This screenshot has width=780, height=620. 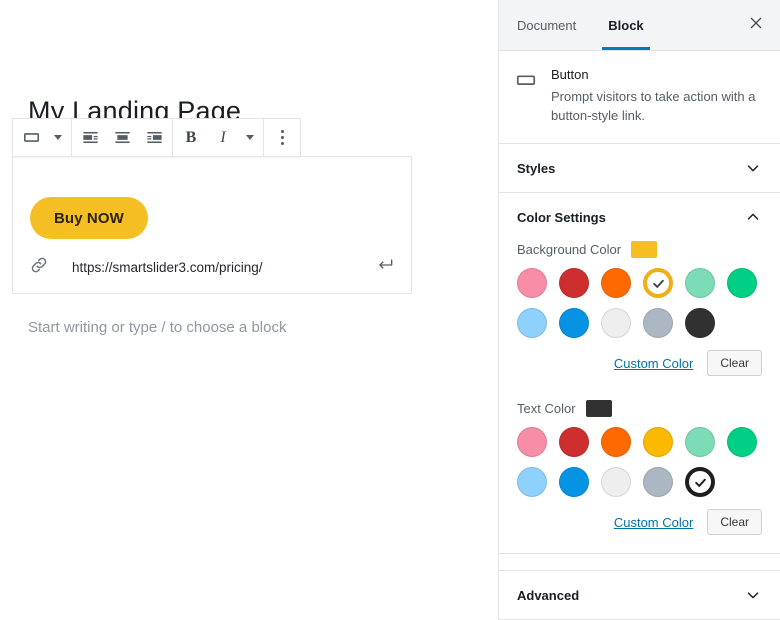 I want to click on block-type-dropdown-button, so click(x=58, y=137).